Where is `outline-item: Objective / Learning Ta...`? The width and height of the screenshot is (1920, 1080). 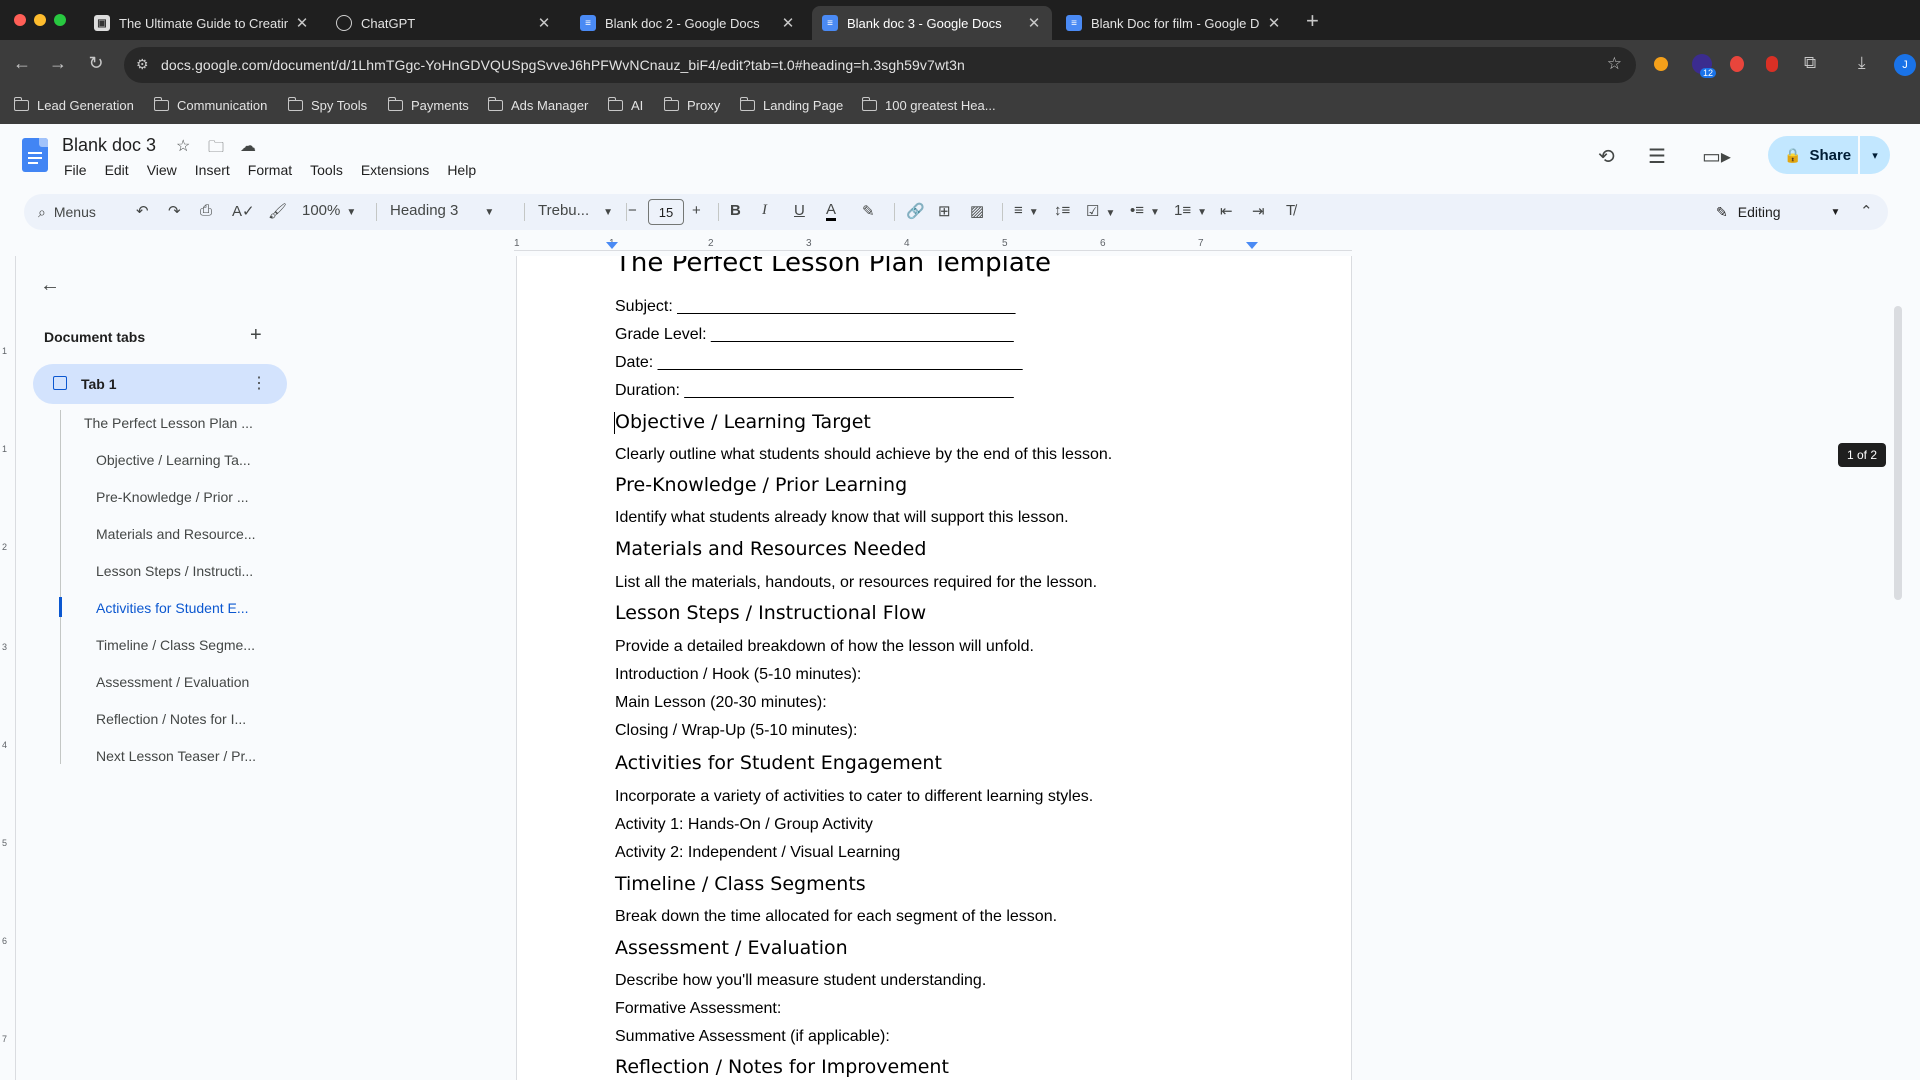
outline-item: Objective / Learning Ta... is located at coordinates (173, 460).